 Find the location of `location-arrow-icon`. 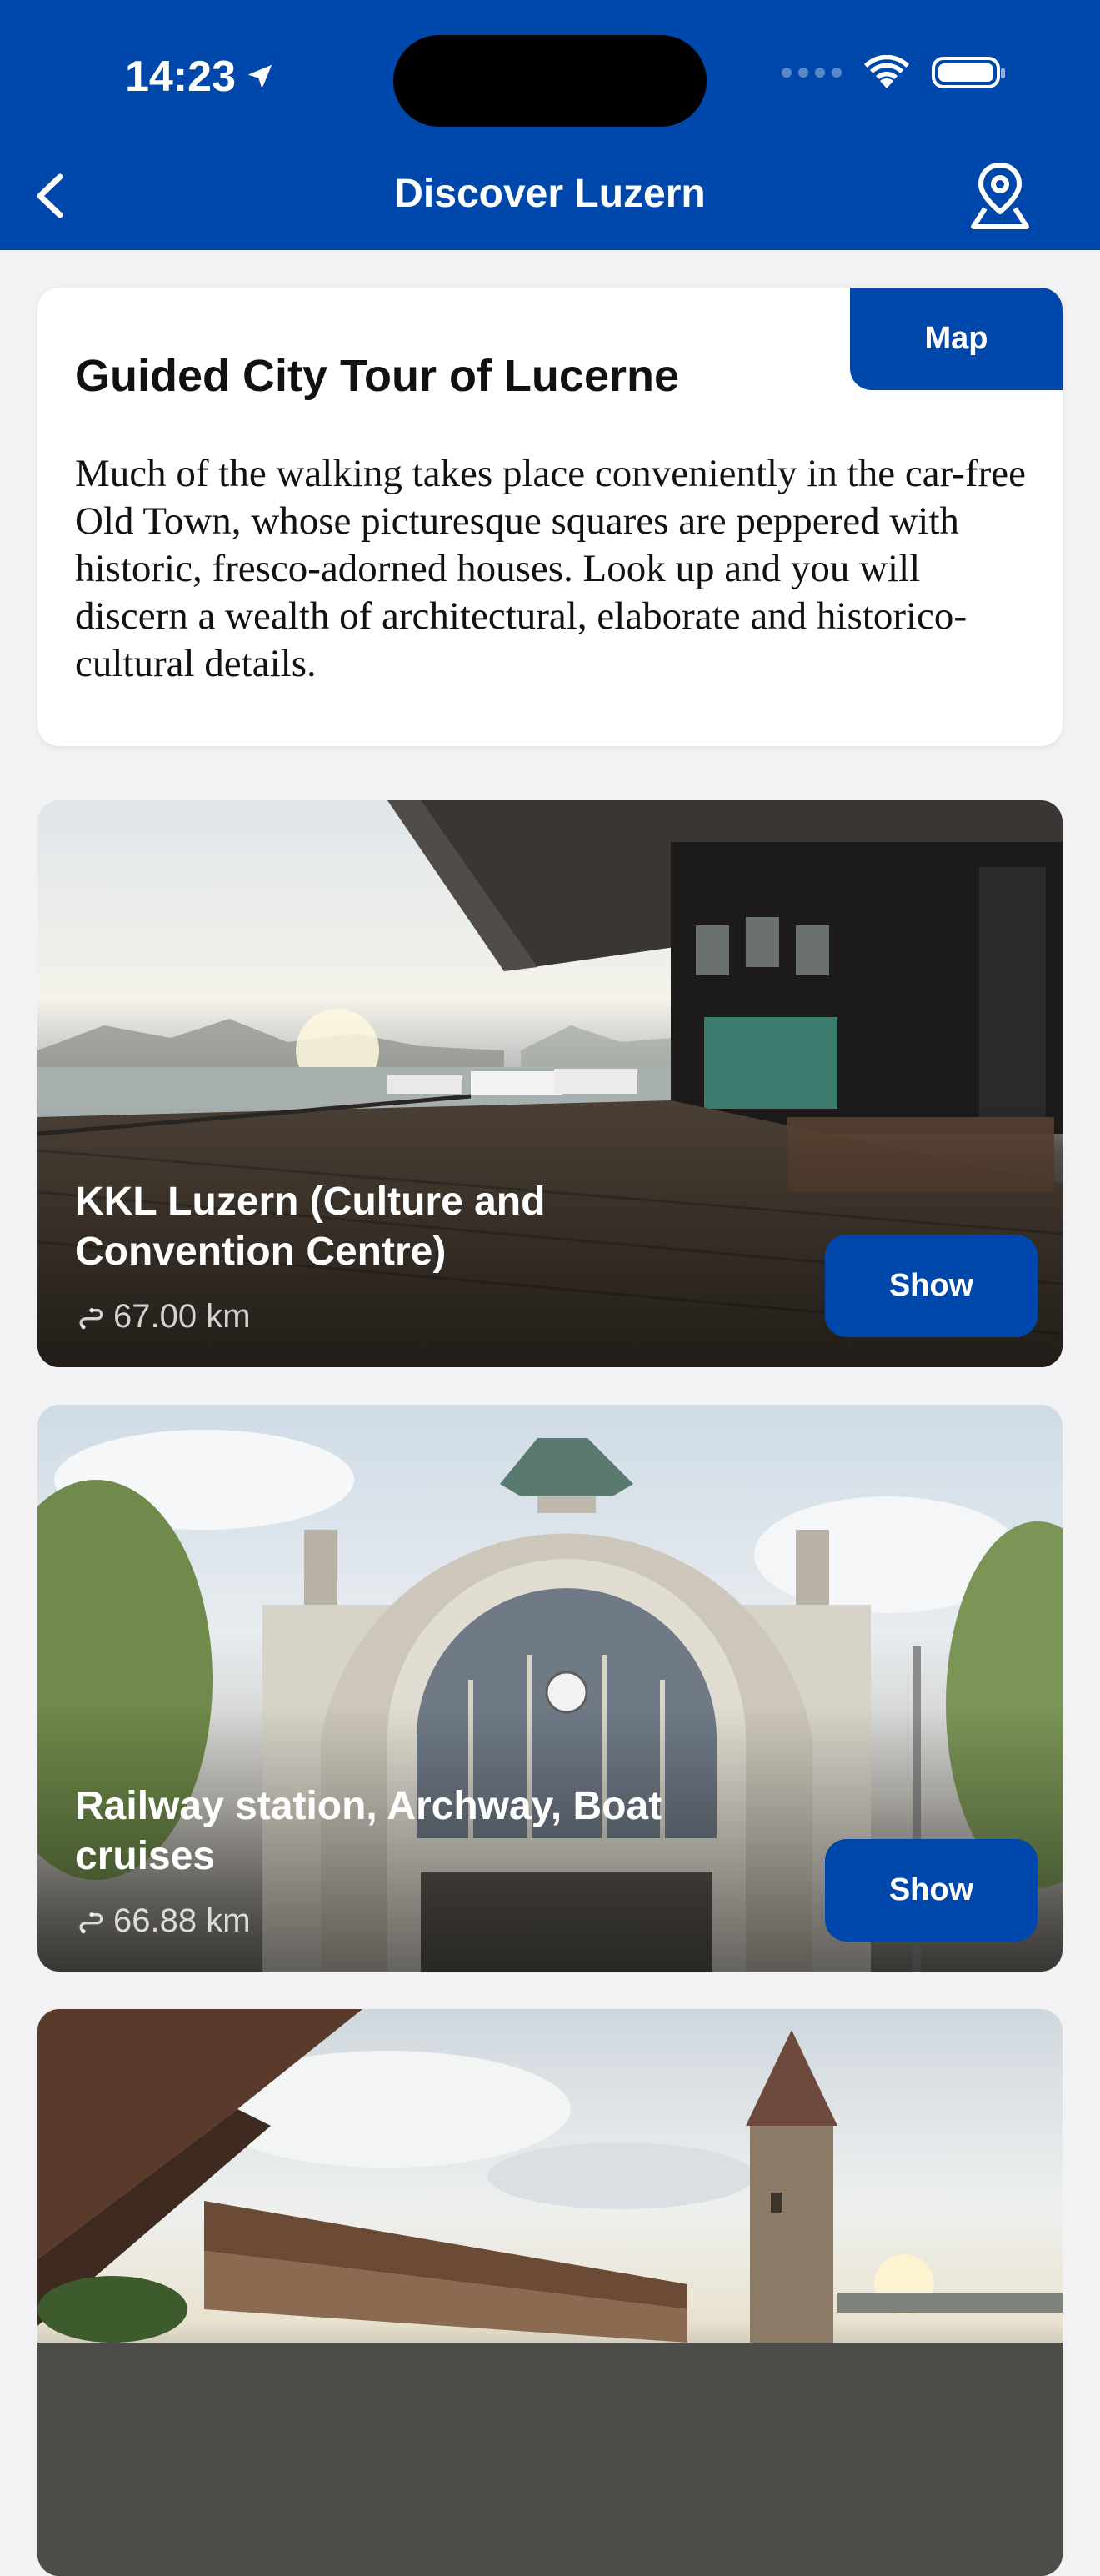

location-arrow-icon is located at coordinates (260, 76).